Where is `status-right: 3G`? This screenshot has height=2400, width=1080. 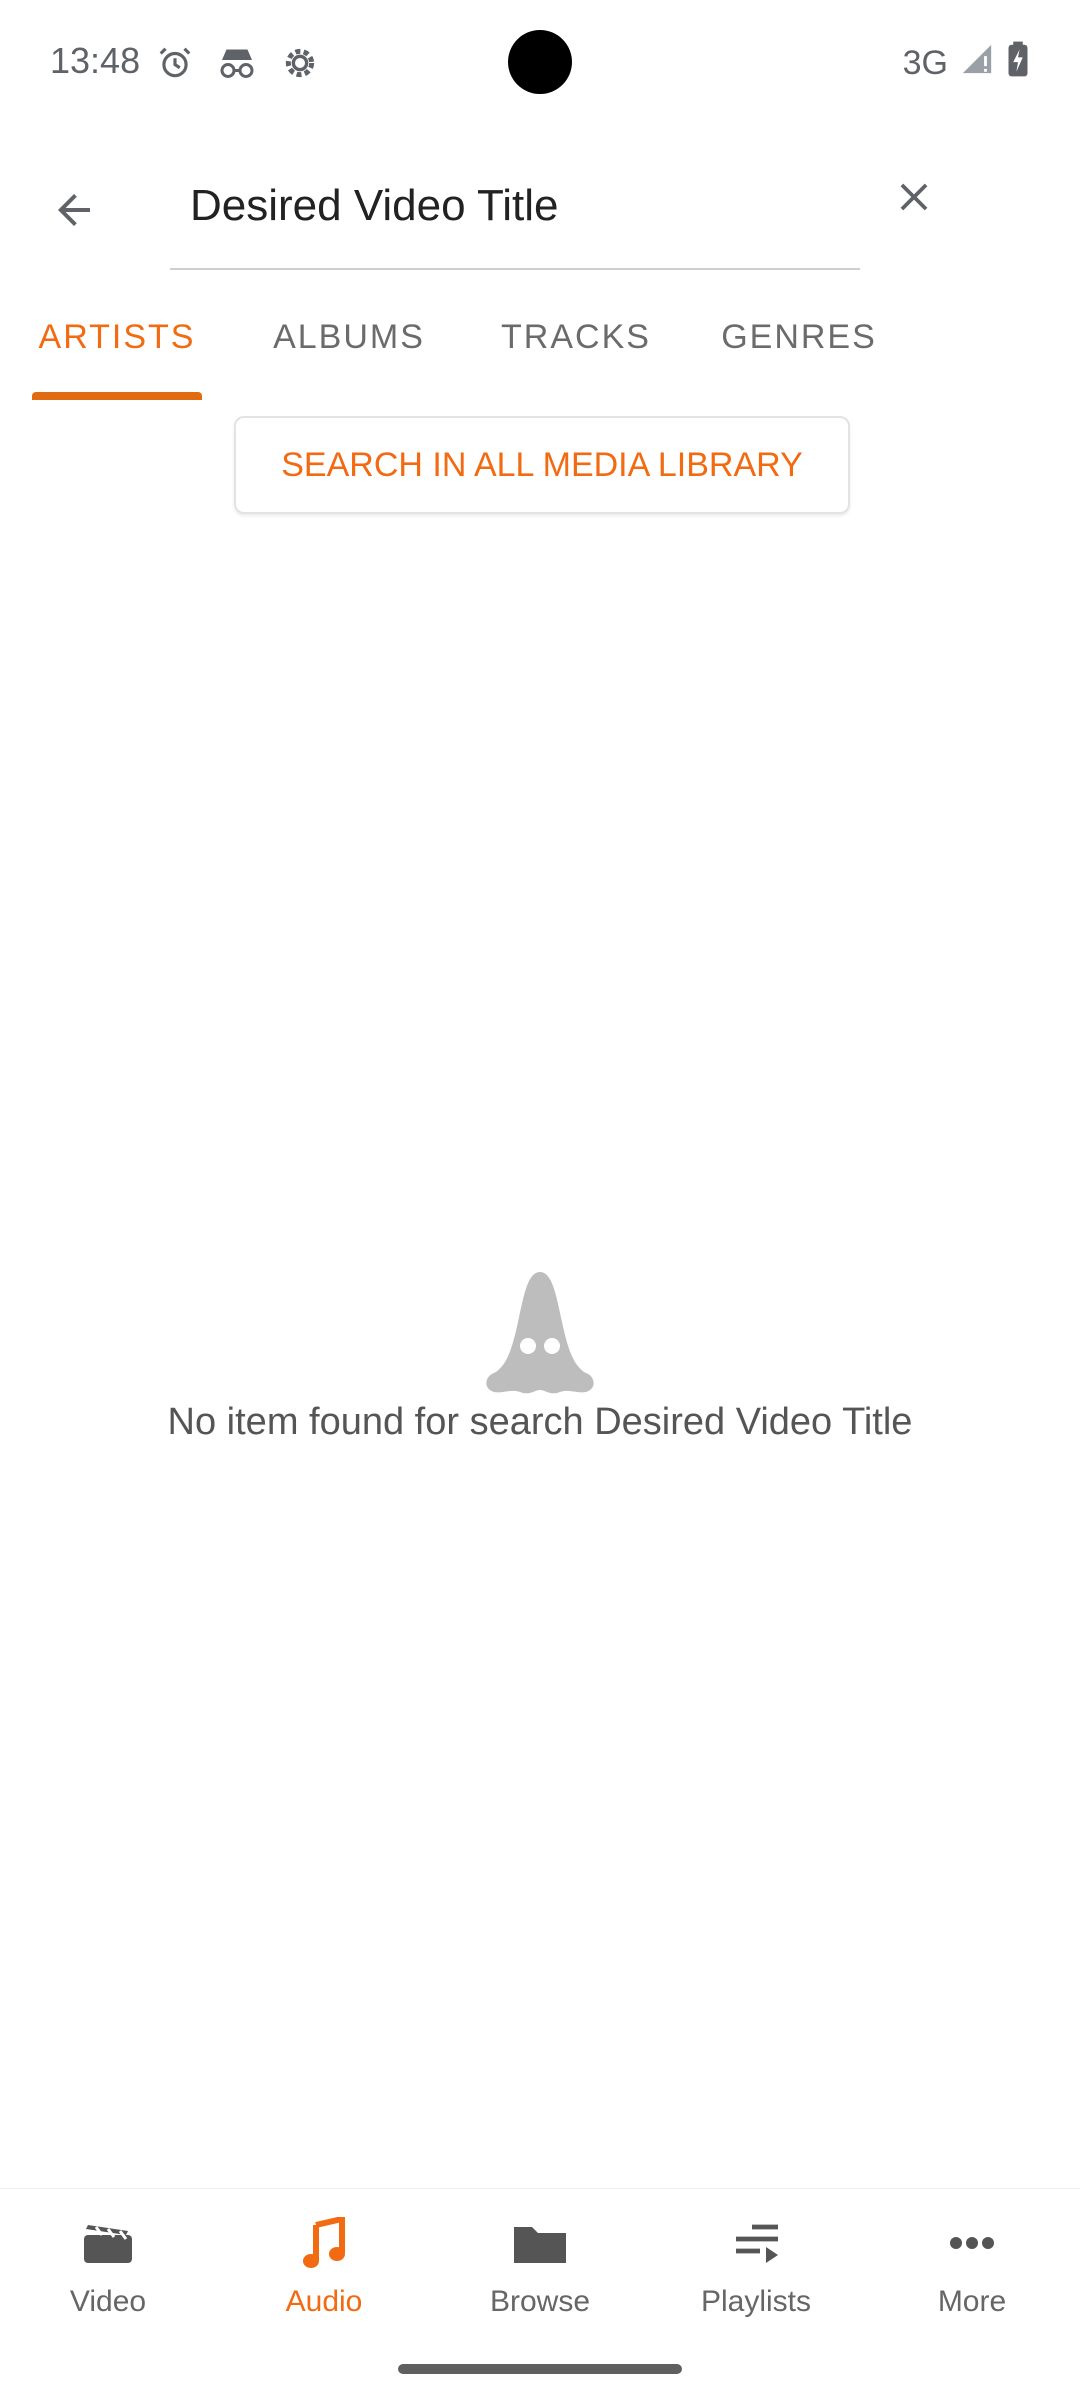
status-right: 3G is located at coordinates (966, 63).